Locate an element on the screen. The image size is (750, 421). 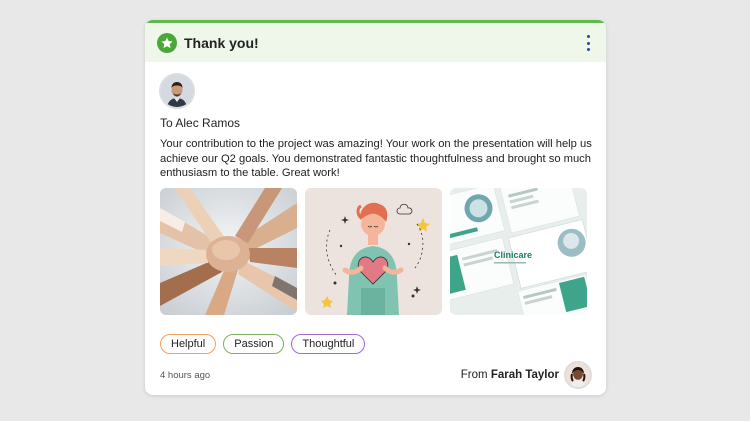
to-prefix: To is located at coordinates (166, 123).